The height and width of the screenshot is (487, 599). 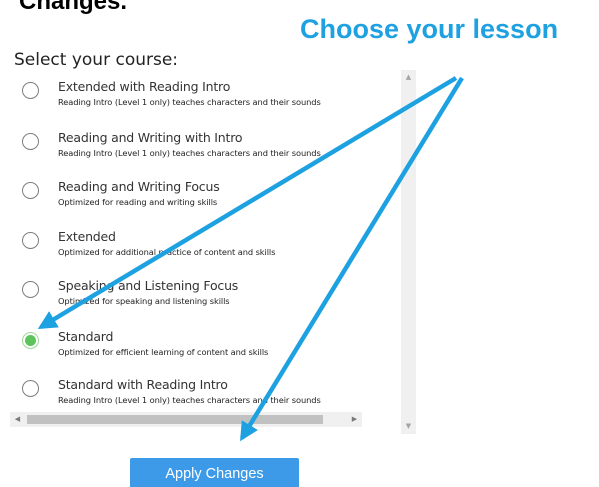 I want to click on course-option-label: Standard, so click(x=86, y=336).